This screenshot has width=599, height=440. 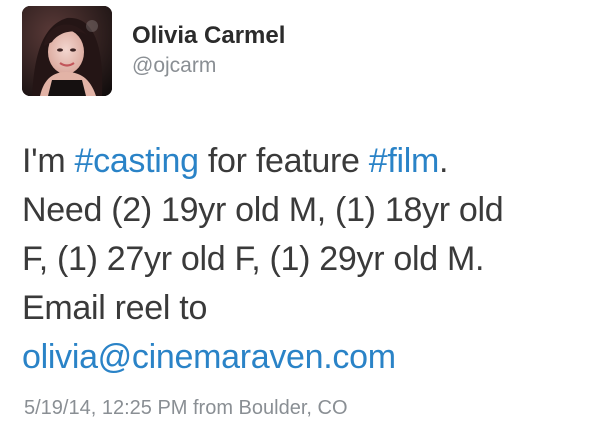 What do you see at coordinates (186, 408) in the screenshot?
I see `tweet-timestamp-source: 5/19/14, 12:25 PM from Boulder, CO` at bounding box center [186, 408].